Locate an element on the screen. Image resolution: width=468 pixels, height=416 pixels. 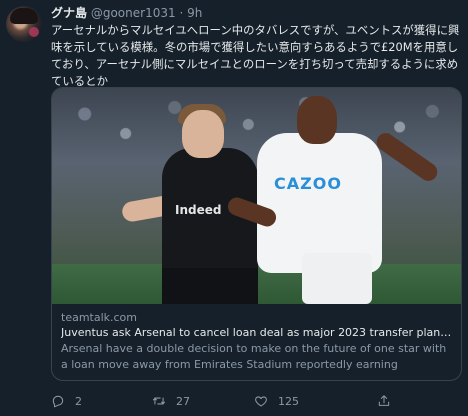
right-player-sponsor-logo: CAZOO is located at coordinates (308, 183).